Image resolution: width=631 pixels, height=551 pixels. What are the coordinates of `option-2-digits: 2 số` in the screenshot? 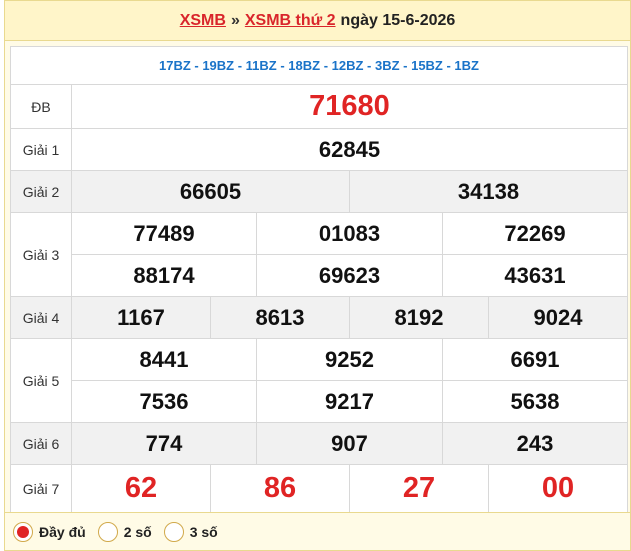 It's located at (124, 531).